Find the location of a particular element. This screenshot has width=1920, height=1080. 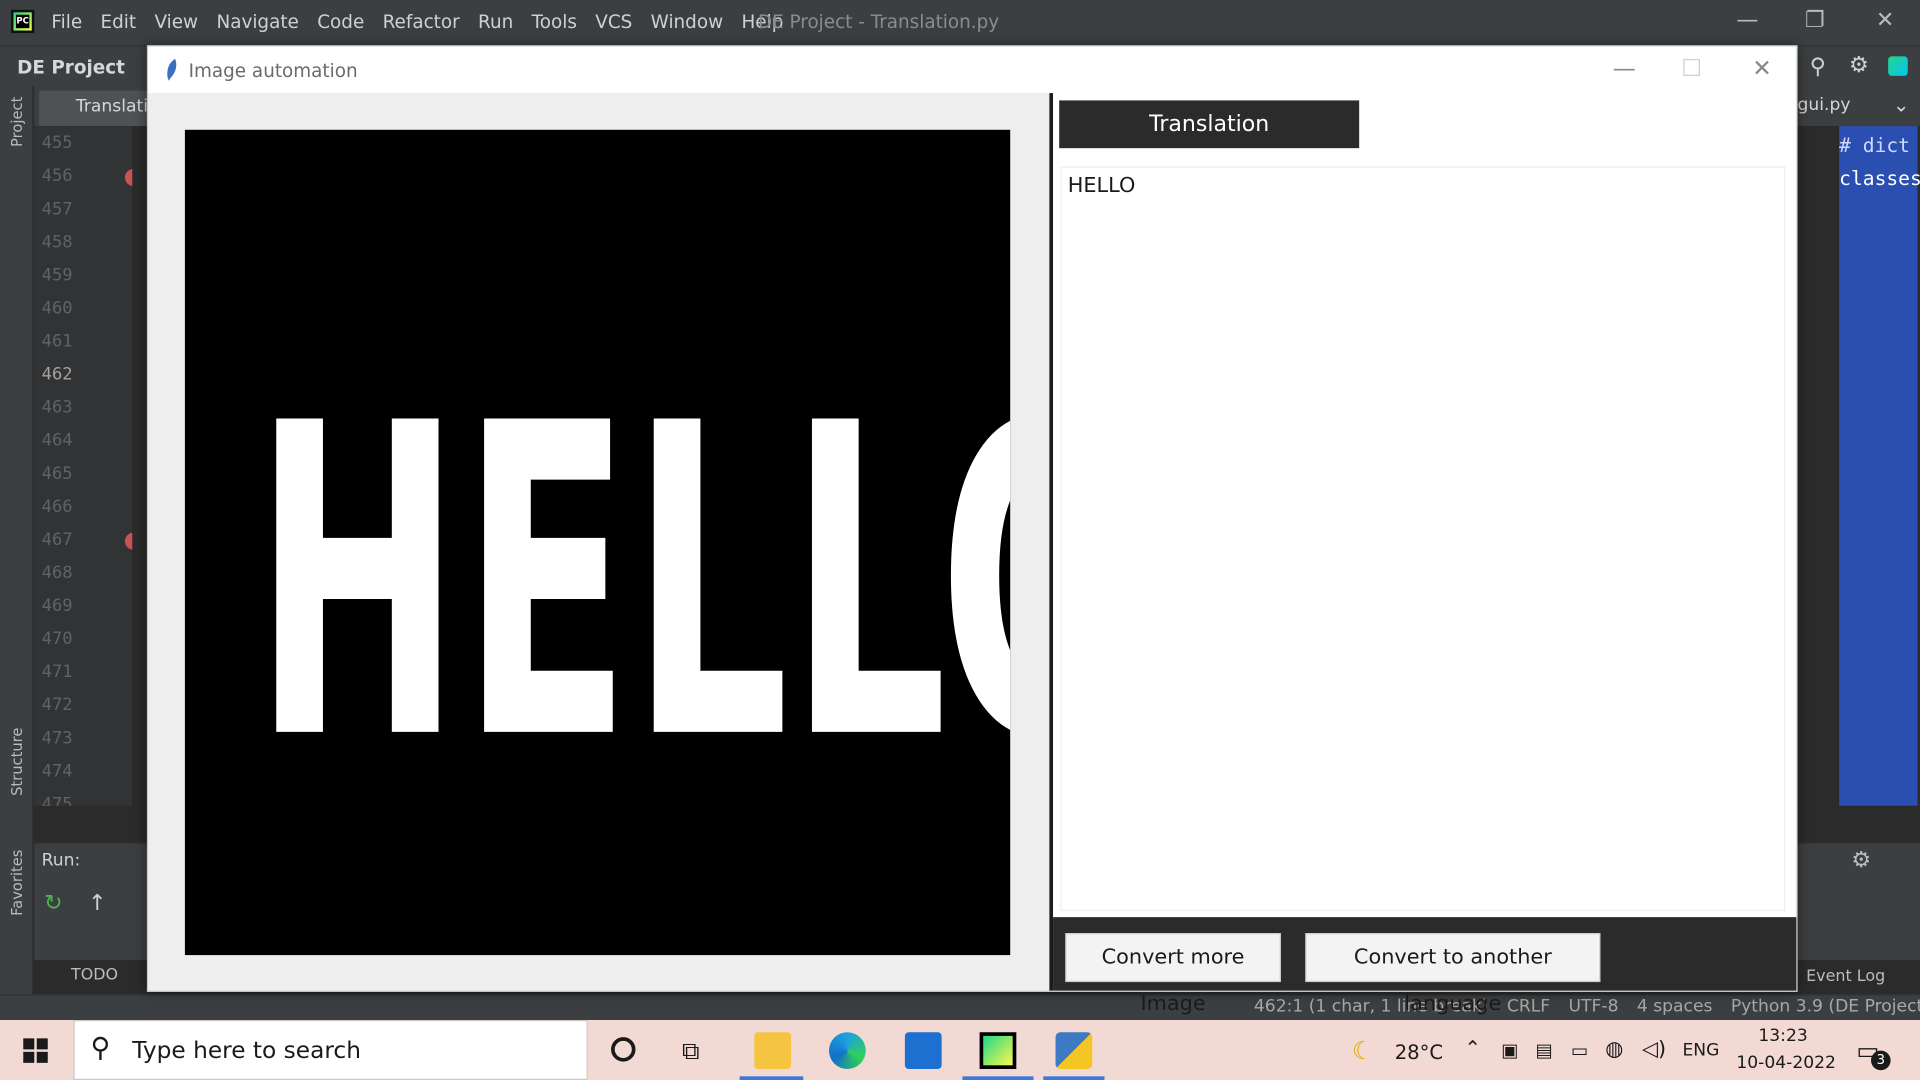

cortana-icon is located at coordinates (623, 1049).